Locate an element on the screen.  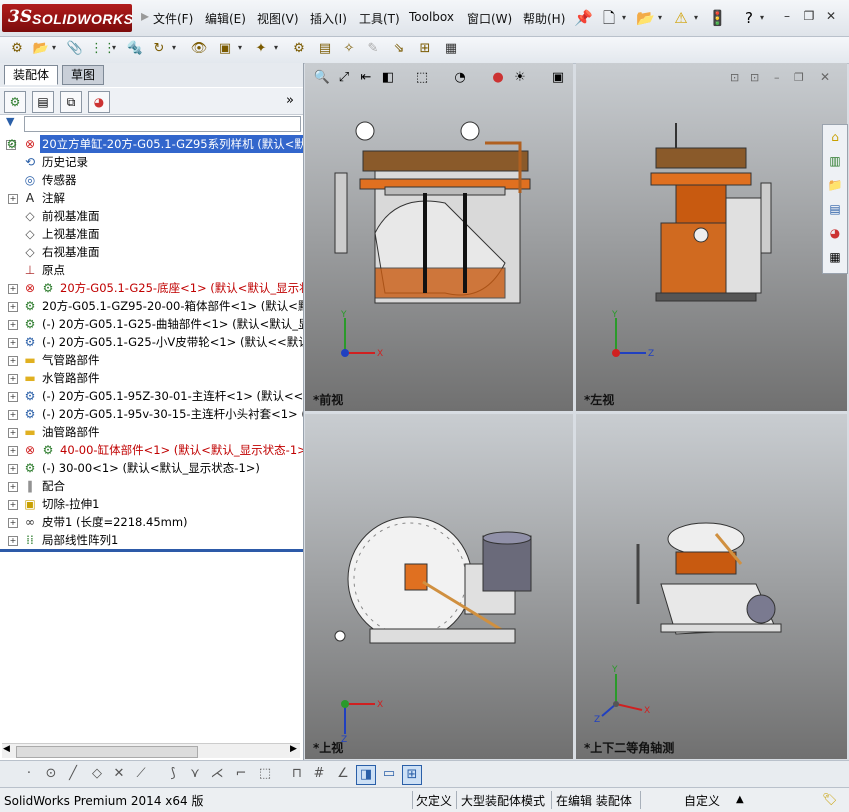
tree-item: + ⊗ ⚙ 40-00-缸体部件<1> (默认<默认_显示状态-1> is located at coordinates (151, 450).